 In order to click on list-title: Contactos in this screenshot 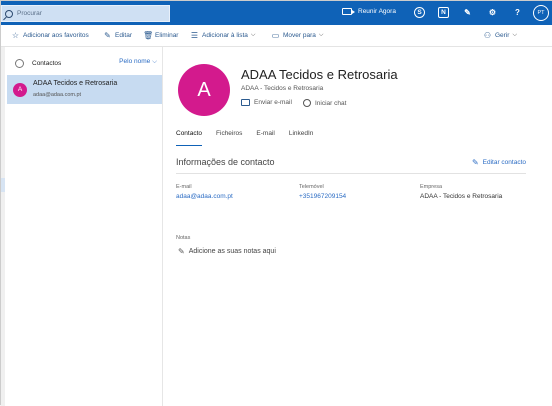, I will do `click(47, 63)`.